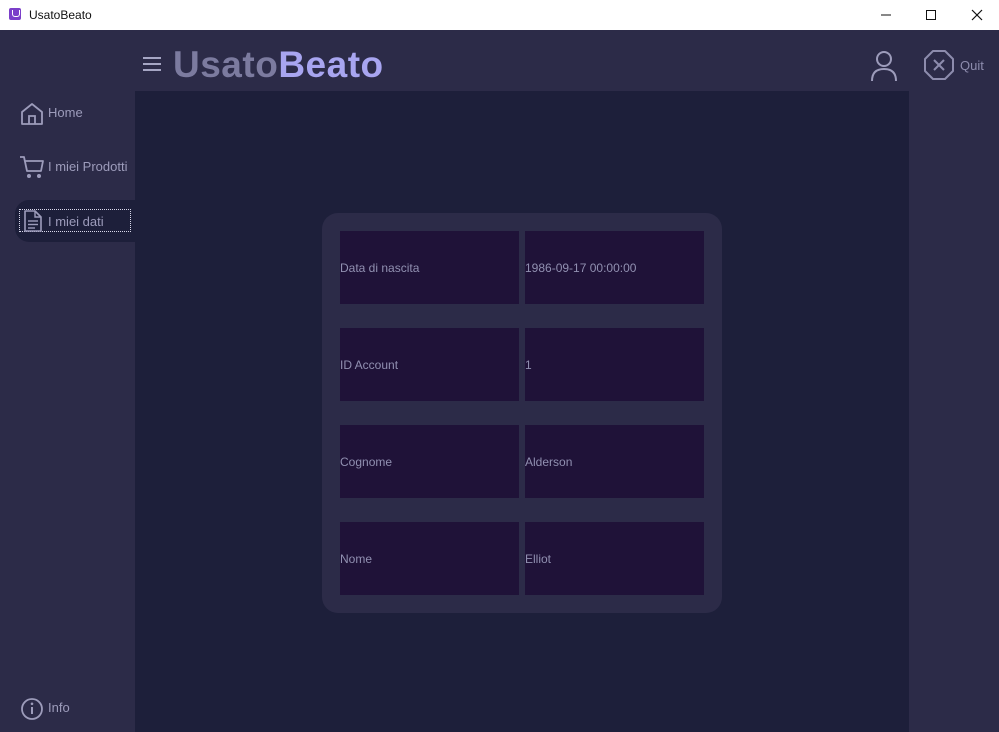 Image resolution: width=999 pixels, height=732 pixels. What do you see at coordinates (331, 64) in the screenshot?
I see `logo-text-beato: Beato` at bounding box center [331, 64].